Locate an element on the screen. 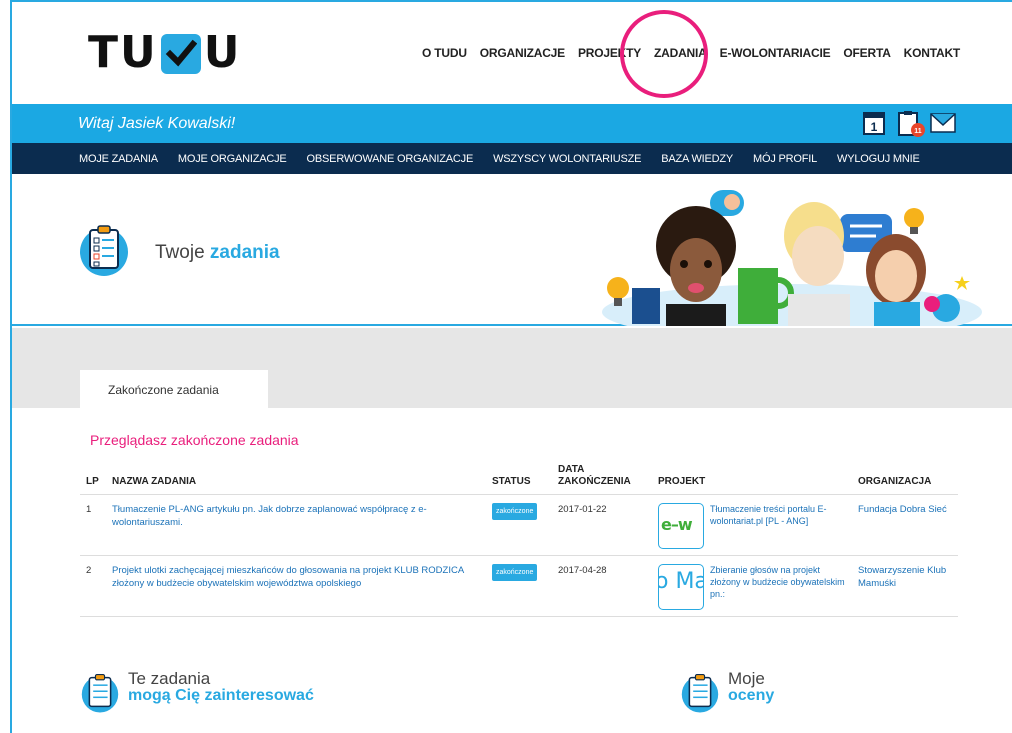 This screenshot has height=733, width=1012. col-status: STATUS is located at coordinates (519, 477).